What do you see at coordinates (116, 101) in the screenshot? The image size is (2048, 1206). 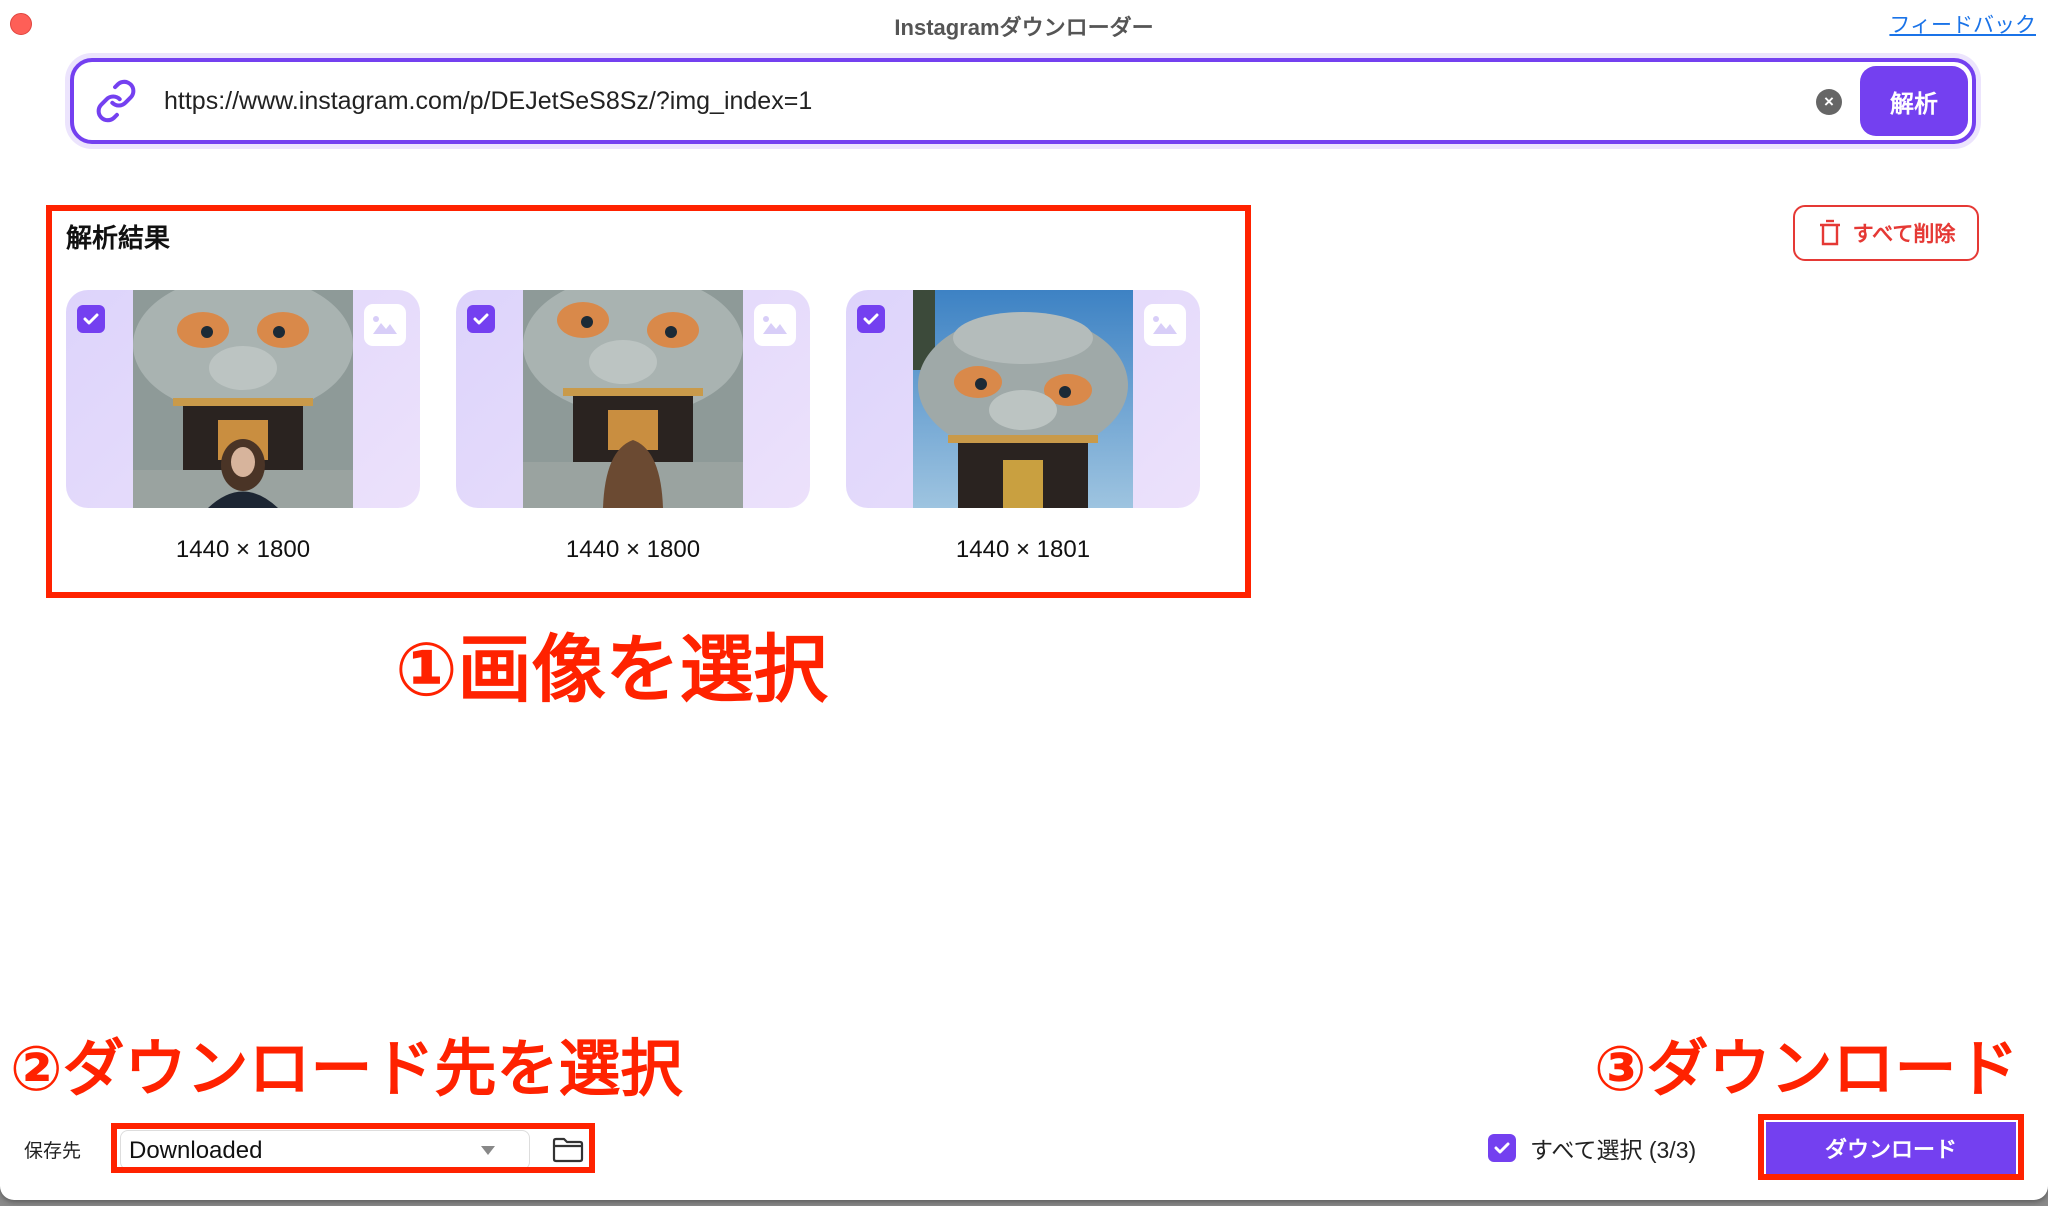 I see `link-icon` at bounding box center [116, 101].